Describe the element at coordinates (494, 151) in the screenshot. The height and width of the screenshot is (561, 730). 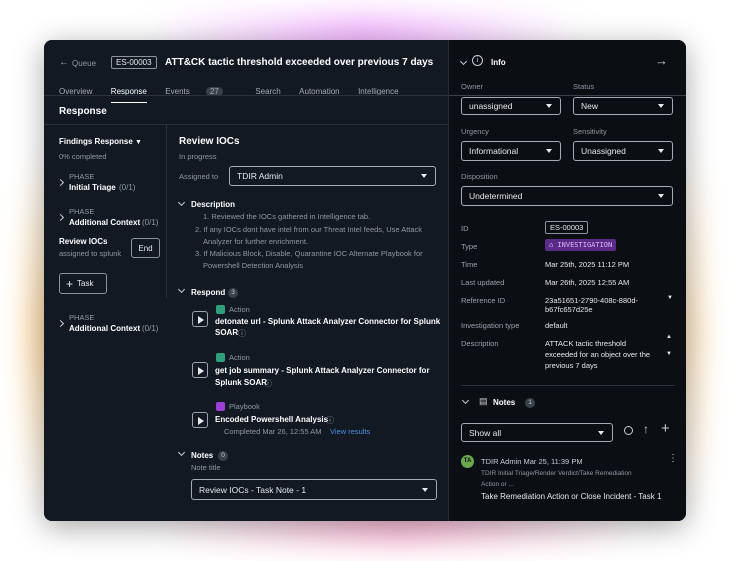
I see `urgency-value: Informational` at that location.